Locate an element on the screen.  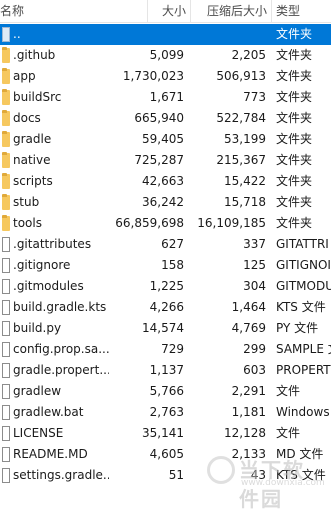
file-row: .gitmodules 1,225 304 GITMODUL is located at coordinates (165, 286).